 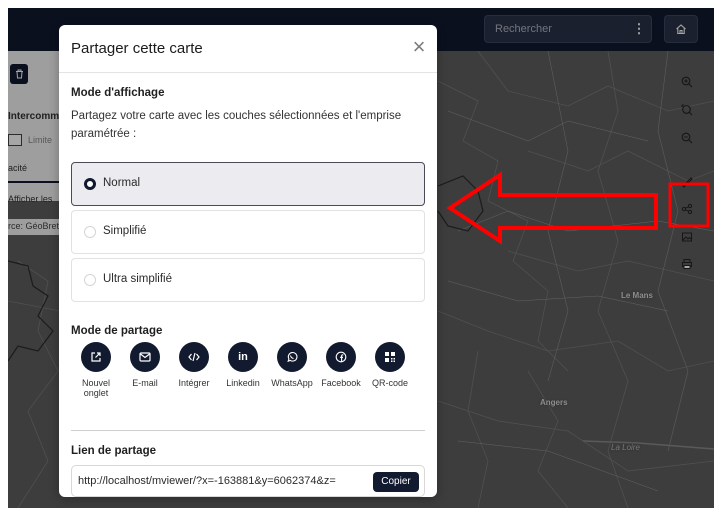 I want to click on mail-icon, so click(x=145, y=357).